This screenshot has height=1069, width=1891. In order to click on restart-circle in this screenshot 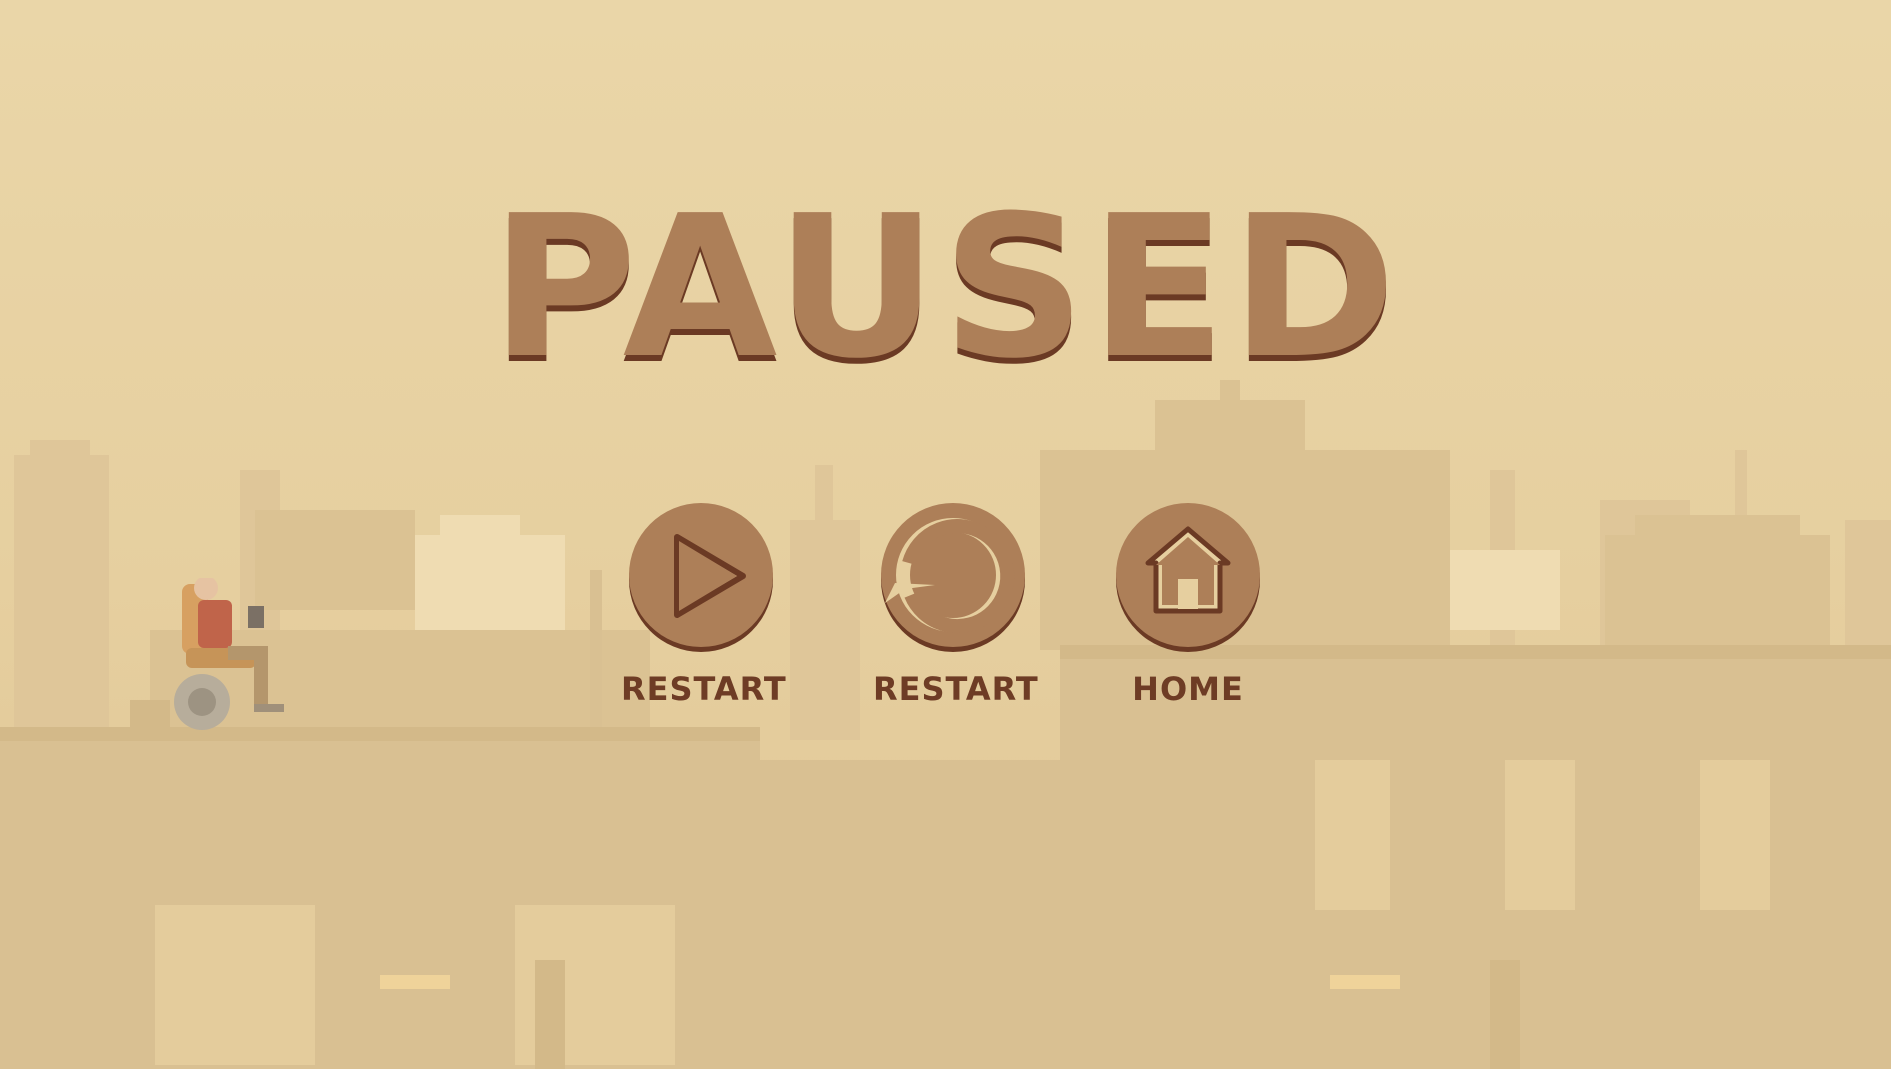, I will do `click(953, 575)`.